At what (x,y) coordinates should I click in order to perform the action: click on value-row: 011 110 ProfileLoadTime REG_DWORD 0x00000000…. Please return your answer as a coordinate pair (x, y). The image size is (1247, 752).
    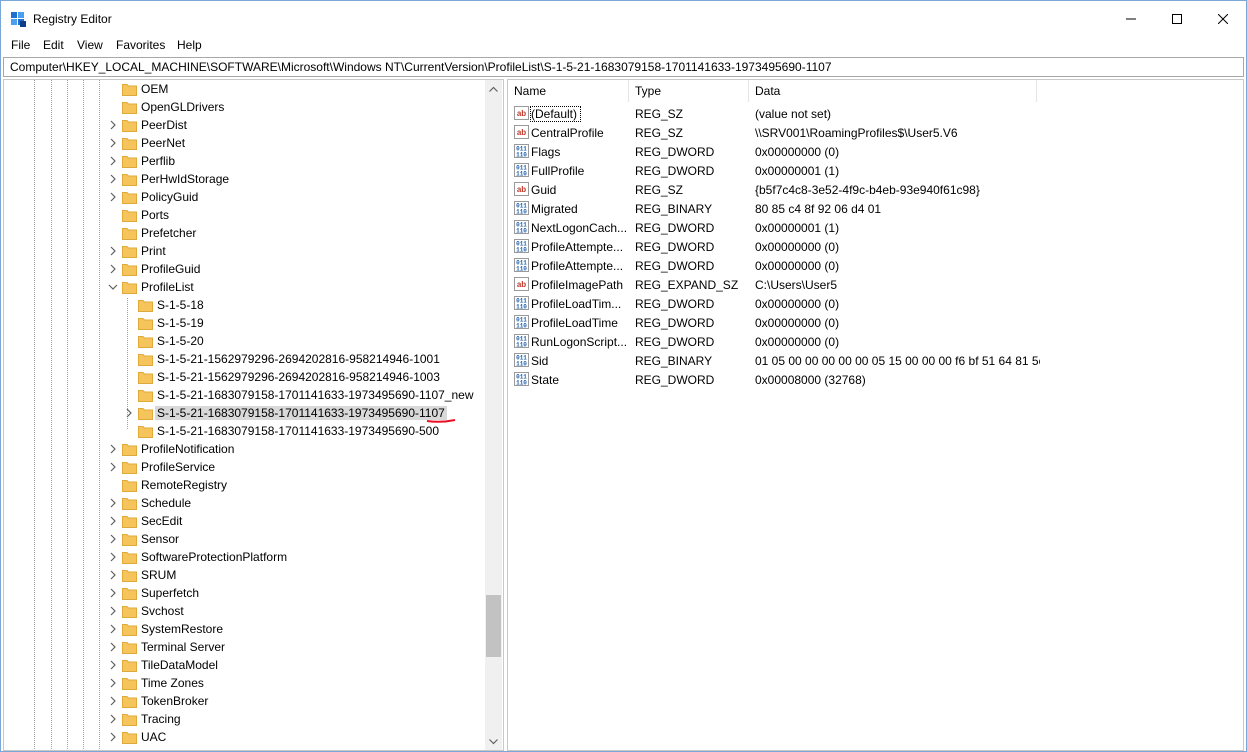
    Looking at the image, I should click on (875, 322).